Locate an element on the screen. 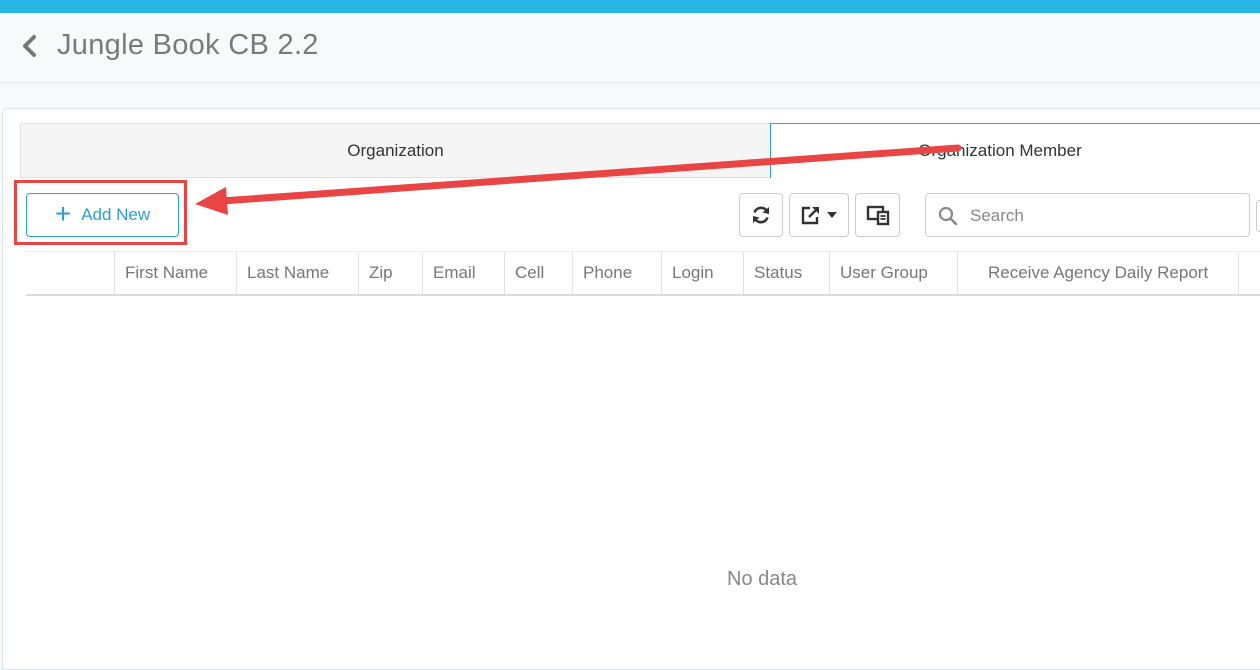 The width and height of the screenshot is (1260, 670). column-header-phone: Phone is located at coordinates (616, 273).